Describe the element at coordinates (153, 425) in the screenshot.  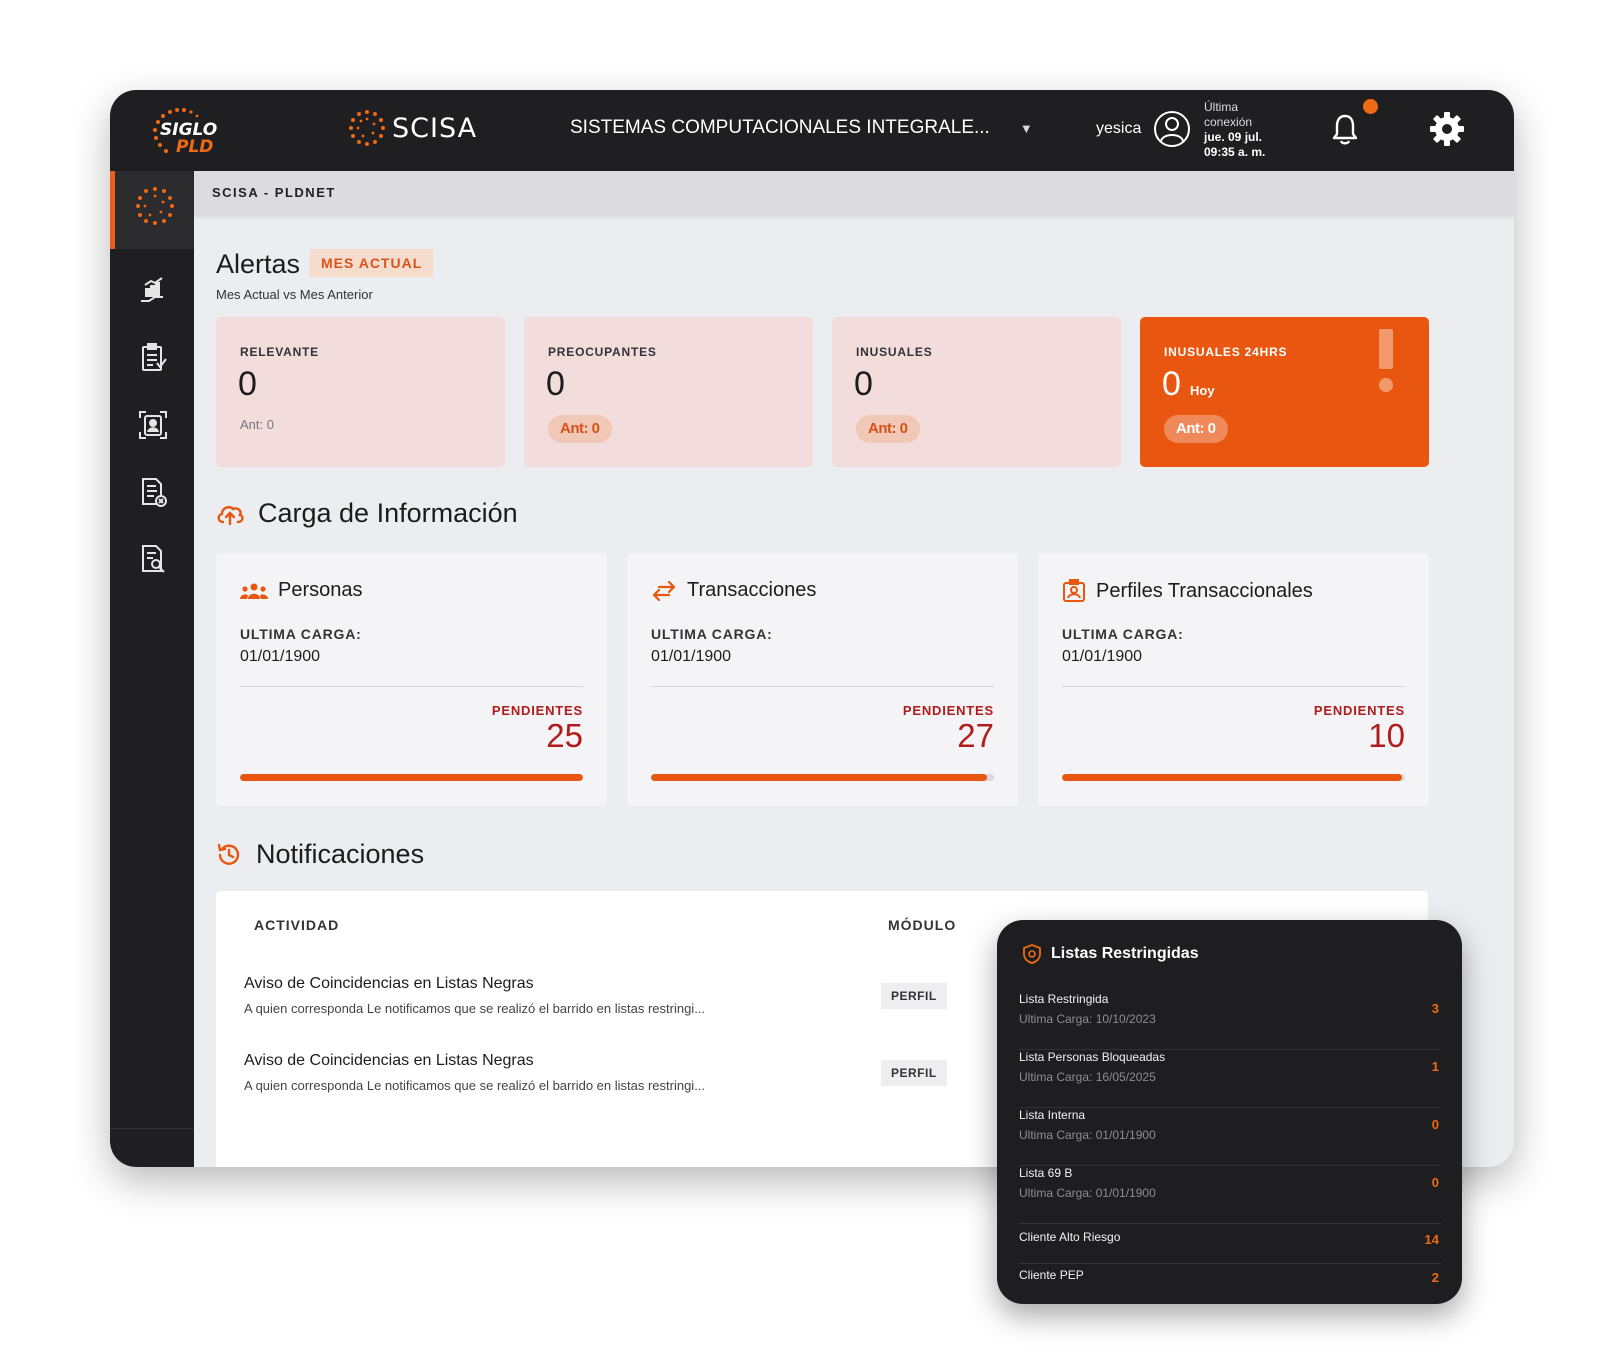
I see `profile-id-icon` at that location.